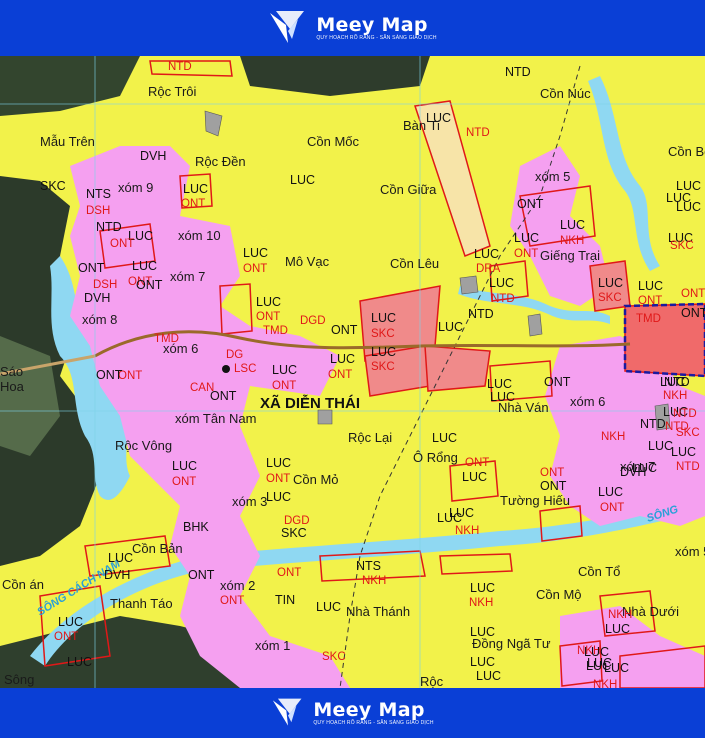 Image resolution: width=705 pixels, height=738 pixels. What do you see at coordinates (19, 679) in the screenshot?
I see `place-name: Sông` at bounding box center [19, 679].